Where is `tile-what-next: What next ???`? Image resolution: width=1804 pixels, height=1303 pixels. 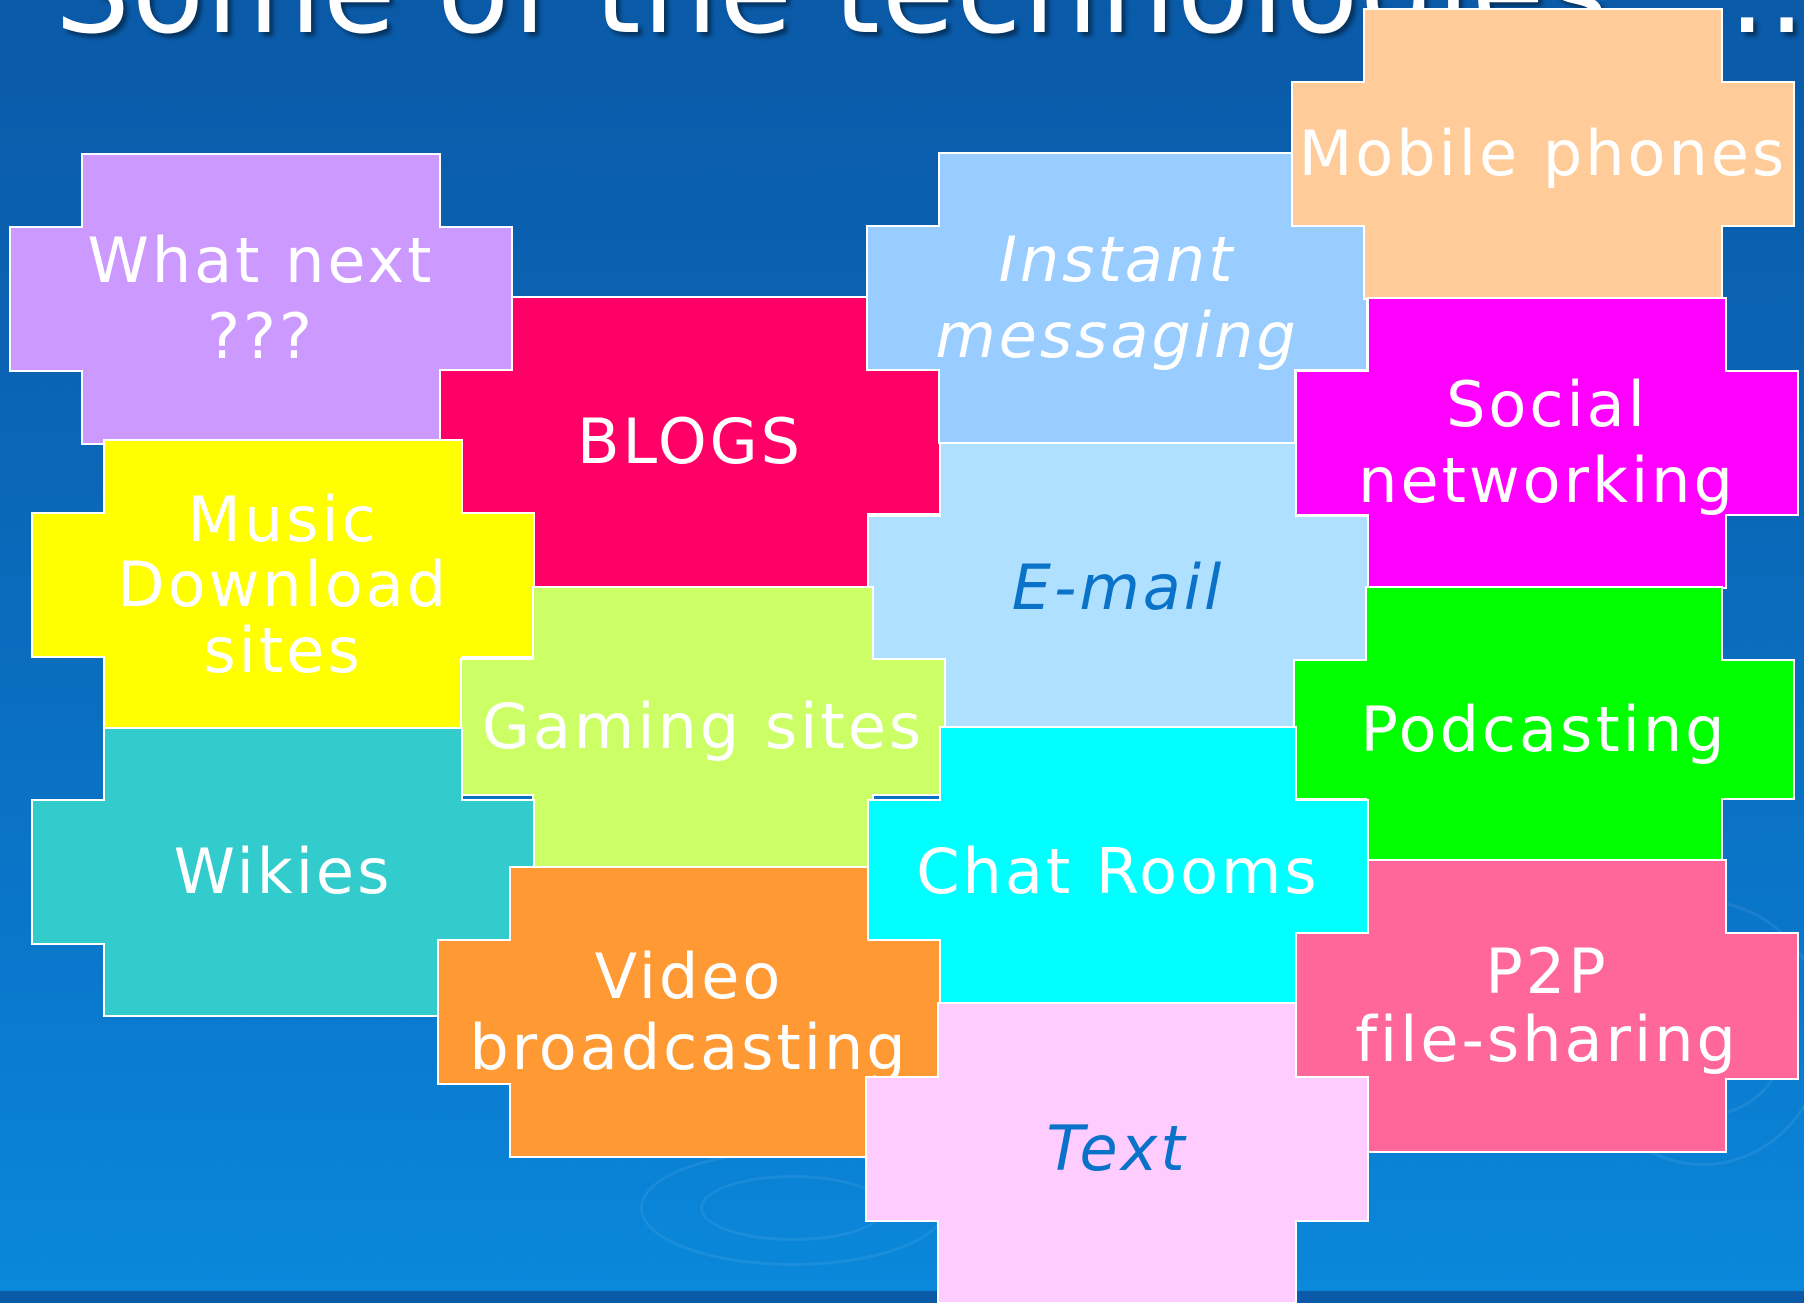
tile-what-next: What next ??? is located at coordinates (261, 299).